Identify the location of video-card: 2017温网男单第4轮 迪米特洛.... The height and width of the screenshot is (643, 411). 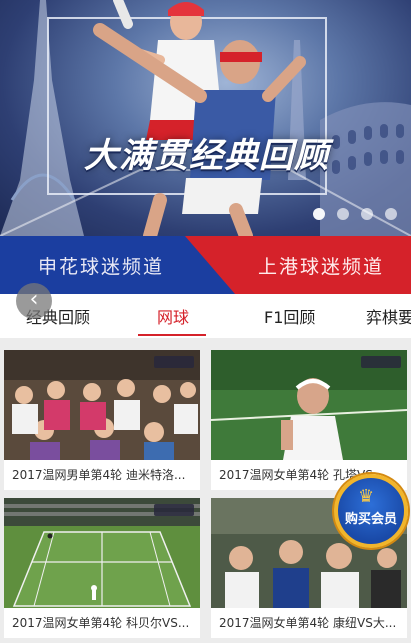
(102, 420).